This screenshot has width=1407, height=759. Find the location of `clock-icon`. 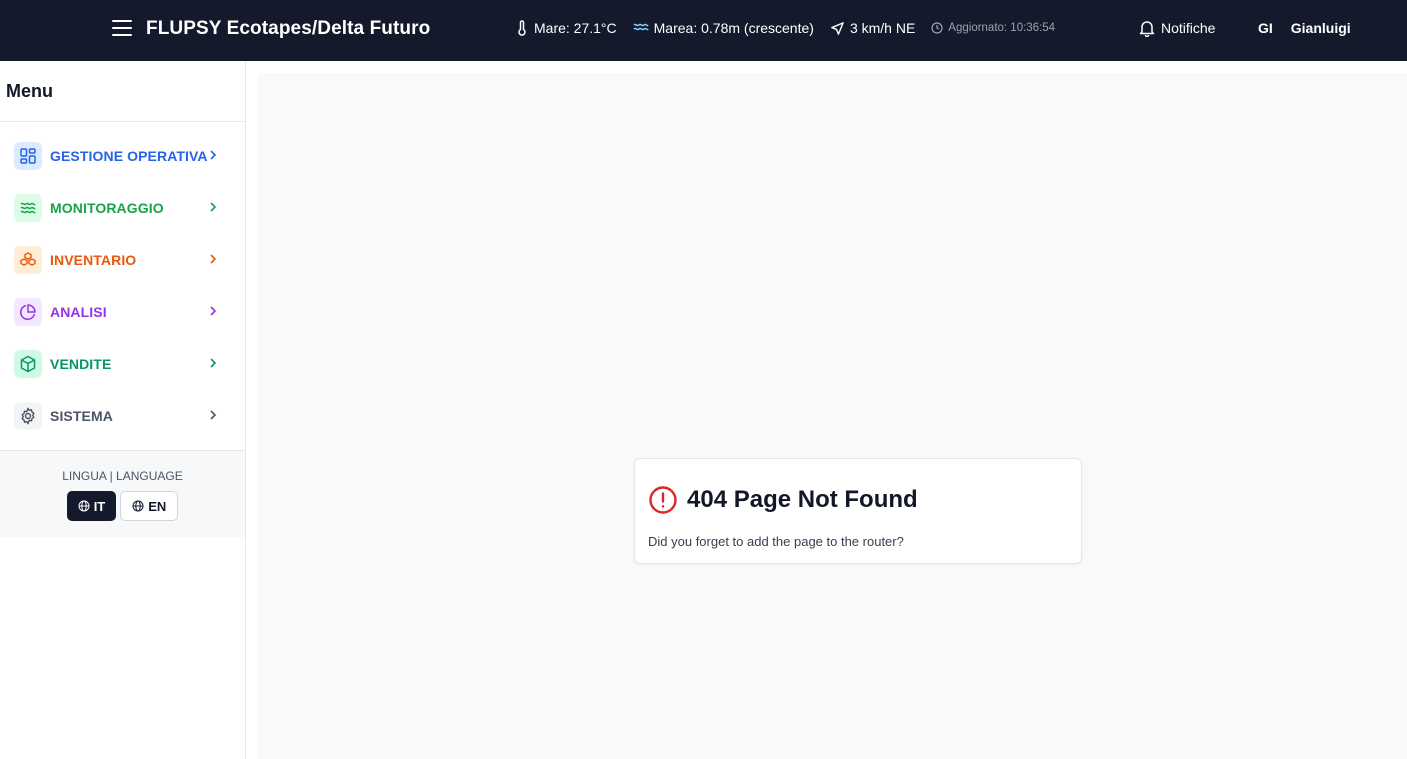

clock-icon is located at coordinates (937, 28).